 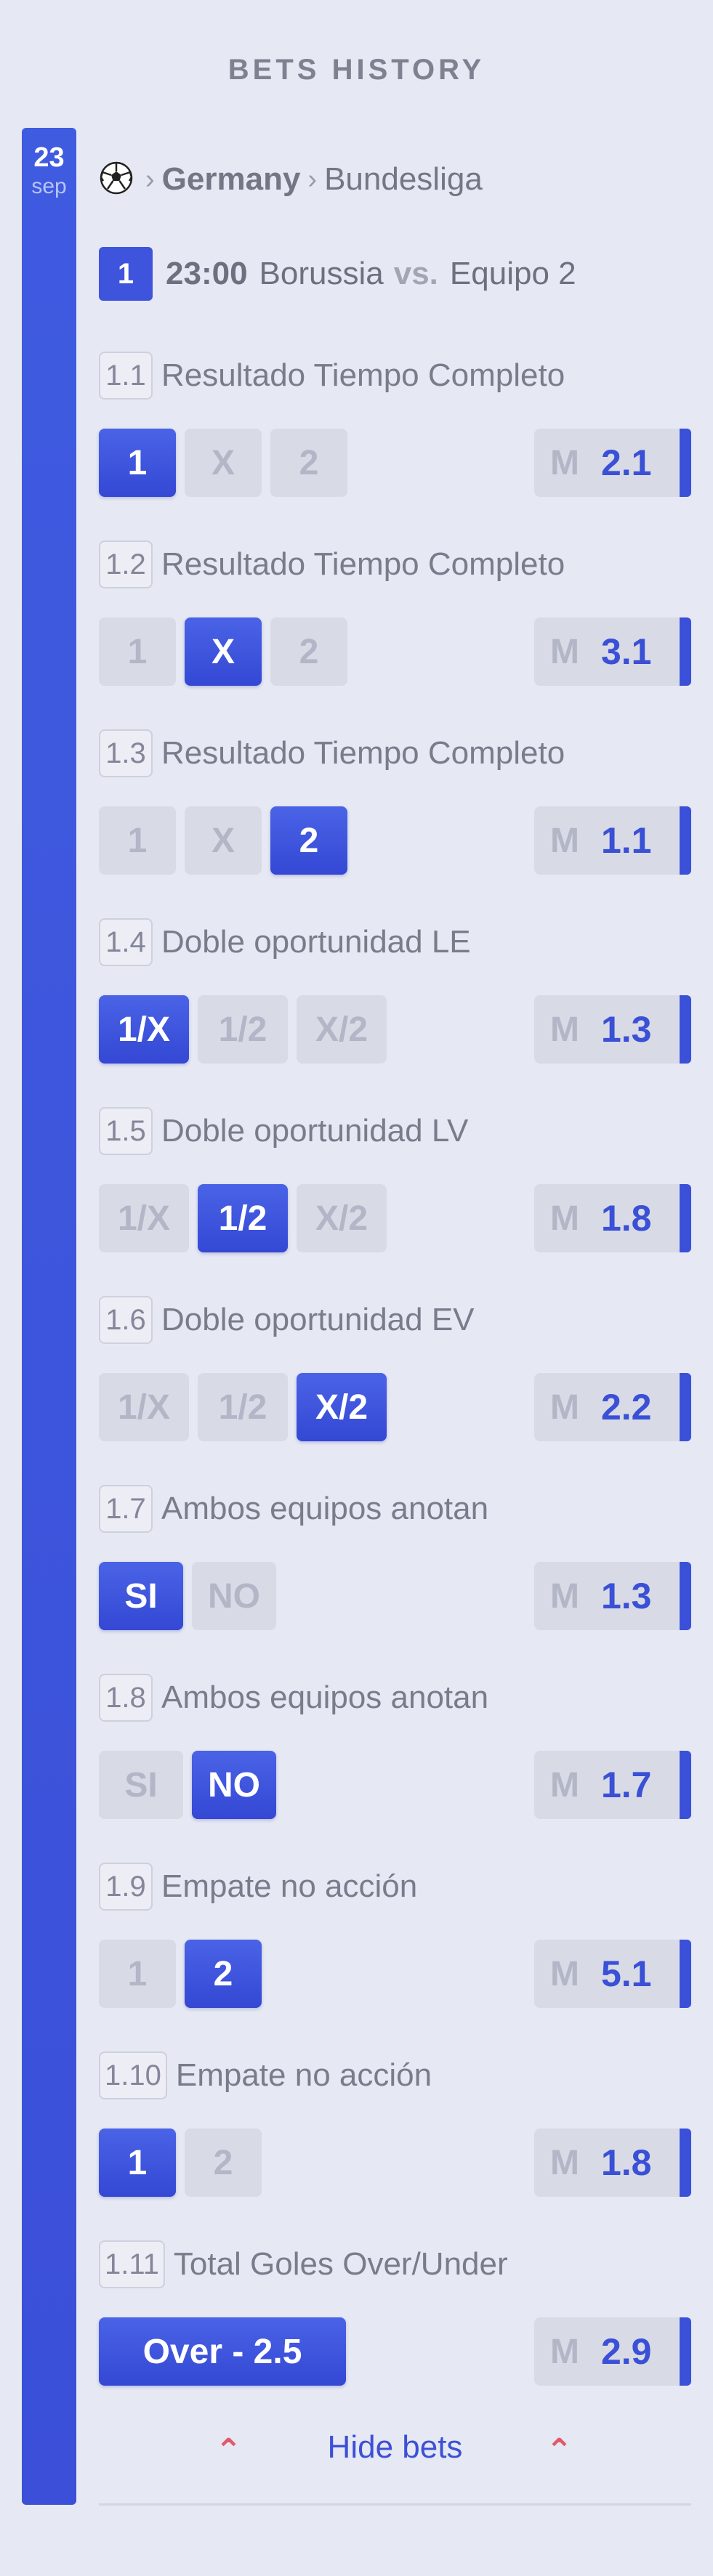 I want to click on bet-header: 1.3 Resultado Tiempo Completo, so click(x=332, y=753).